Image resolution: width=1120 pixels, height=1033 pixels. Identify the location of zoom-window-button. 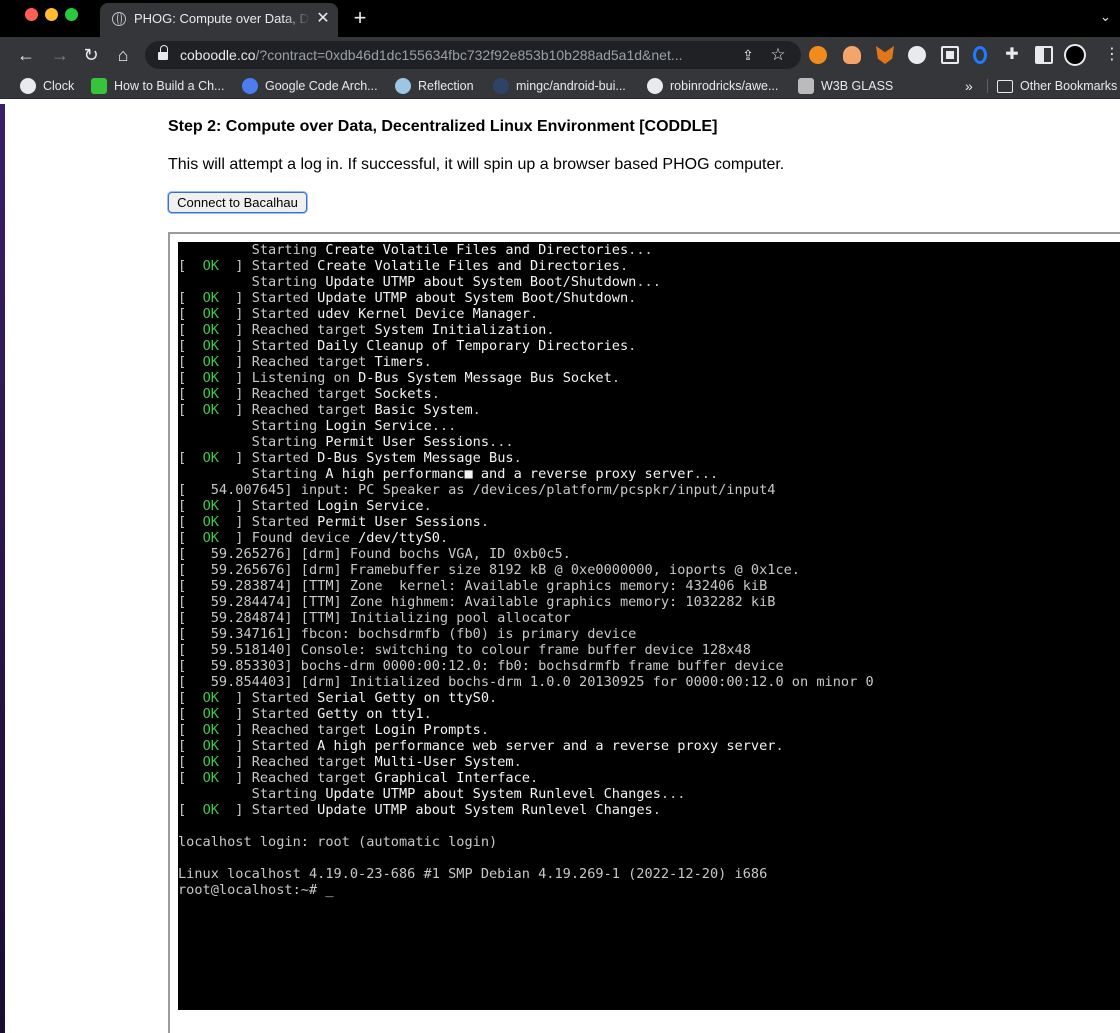
(71, 14).